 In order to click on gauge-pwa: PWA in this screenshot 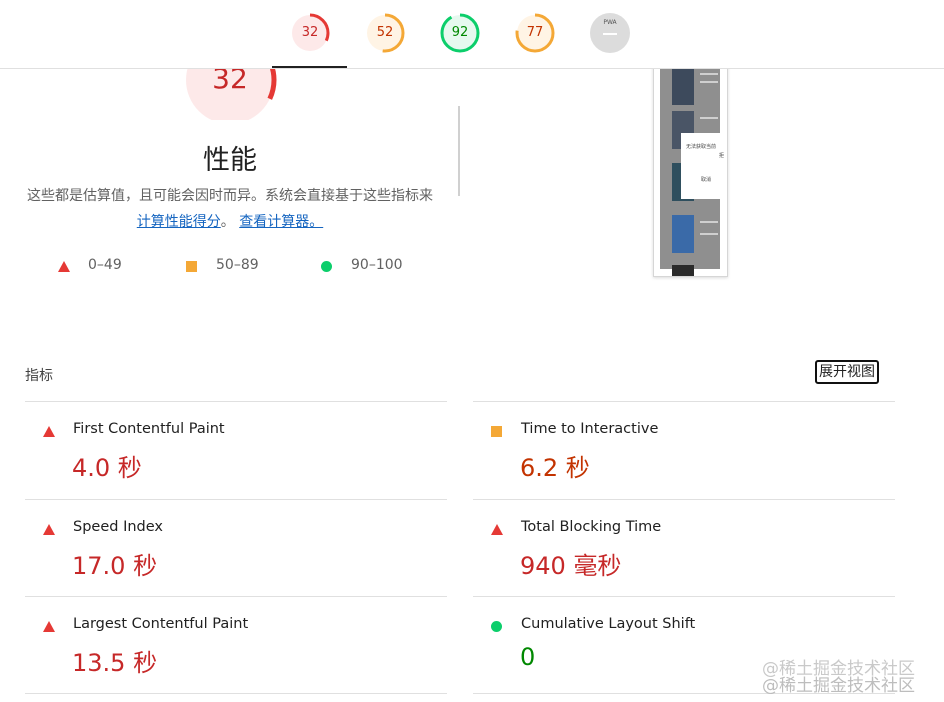, I will do `click(610, 33)`.